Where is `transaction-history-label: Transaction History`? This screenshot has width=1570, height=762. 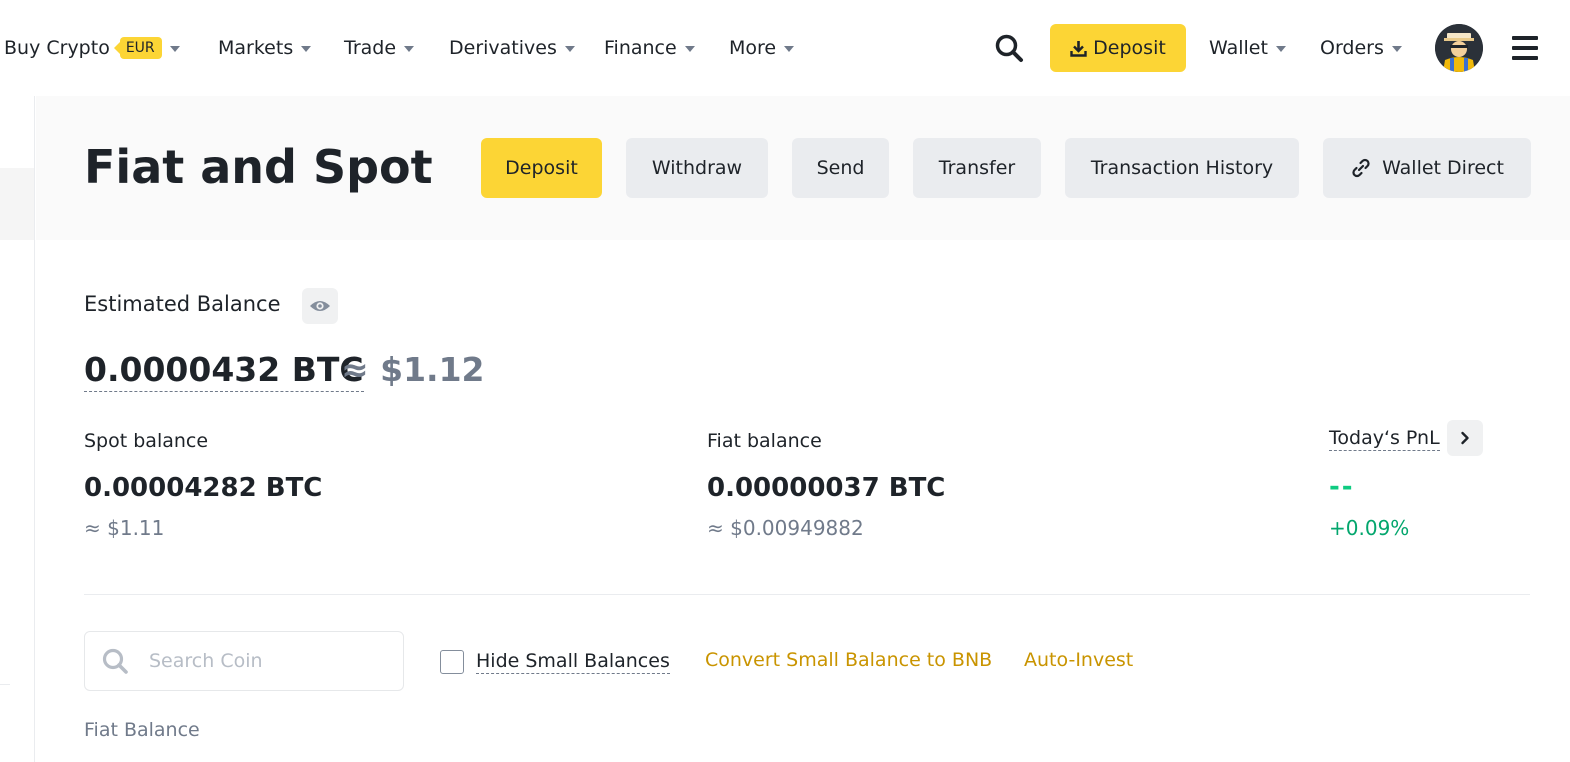
transaction-history-label: Transaction History is located at coordinates (1182, 168).